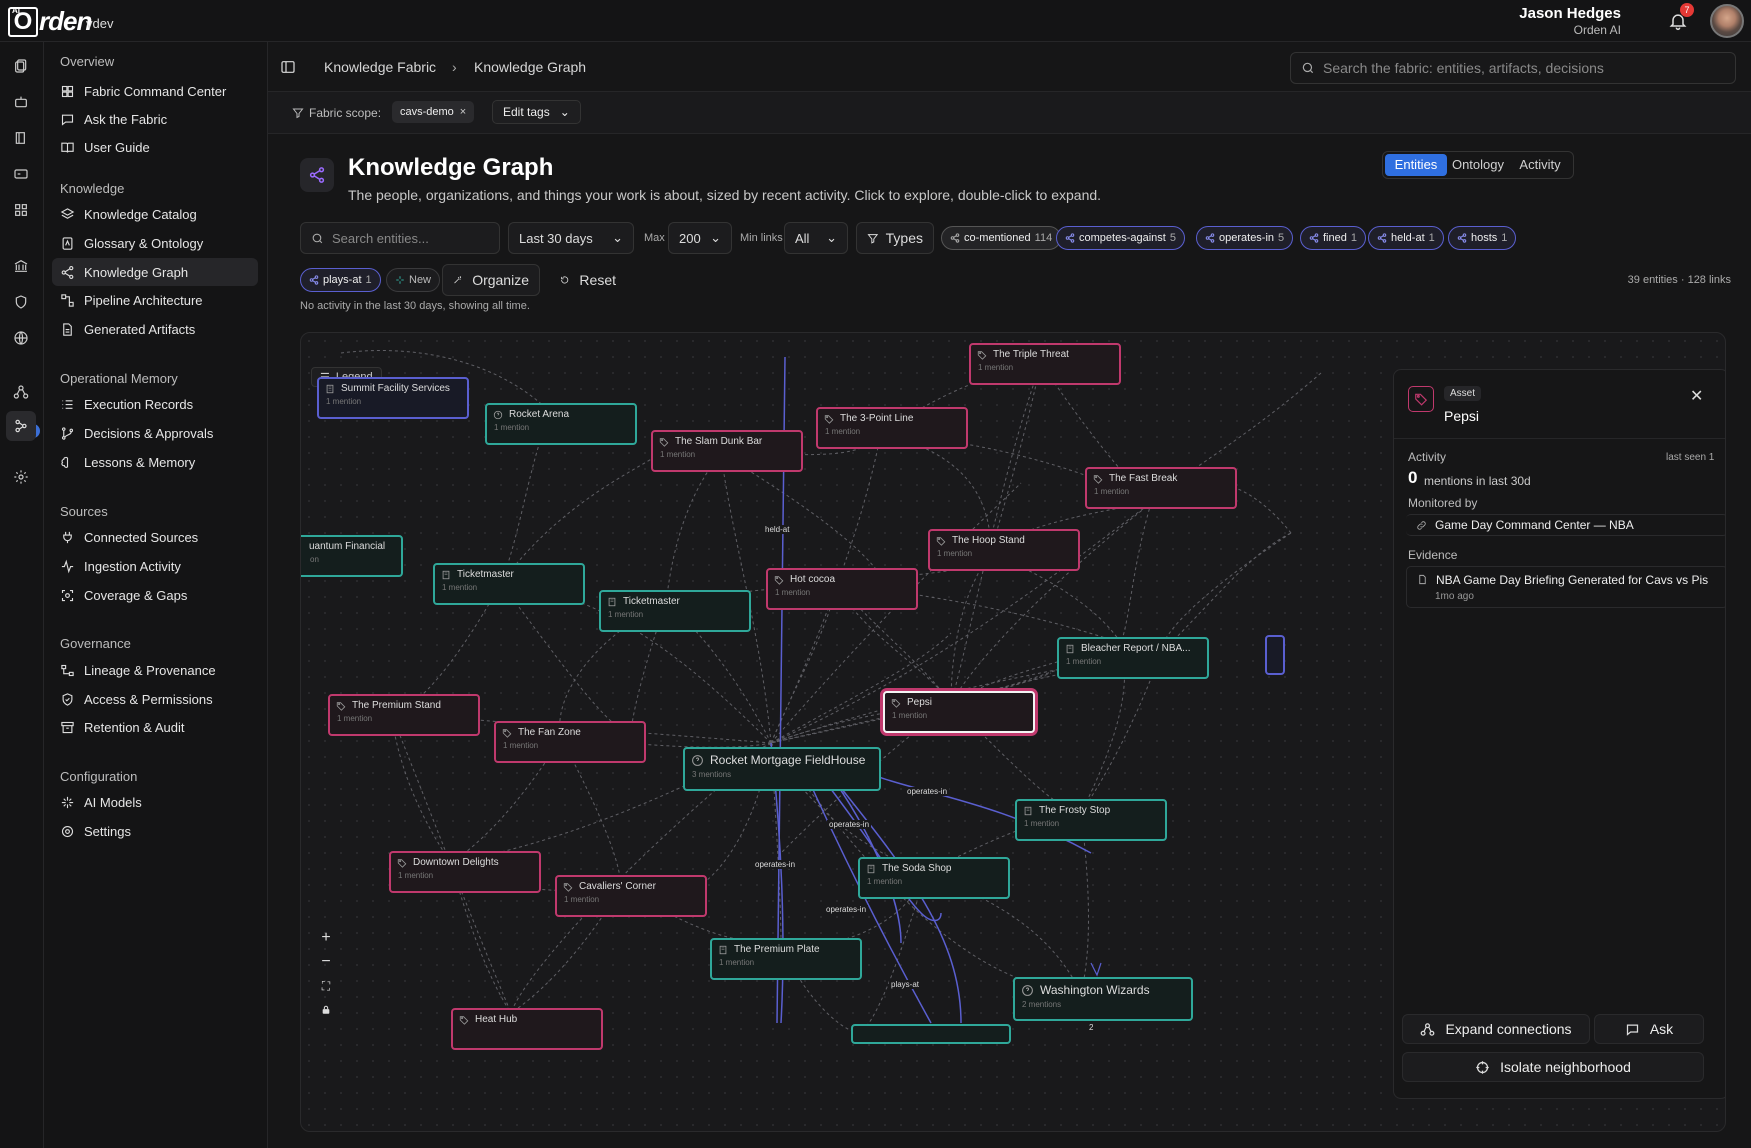 Image resolution: width=1751 pixels, height=1148 pixels. What do you see at coordinates (326, 986) in the screenshot?
I see `fit-view-button: ⛶` at bounding box center [326, 986].